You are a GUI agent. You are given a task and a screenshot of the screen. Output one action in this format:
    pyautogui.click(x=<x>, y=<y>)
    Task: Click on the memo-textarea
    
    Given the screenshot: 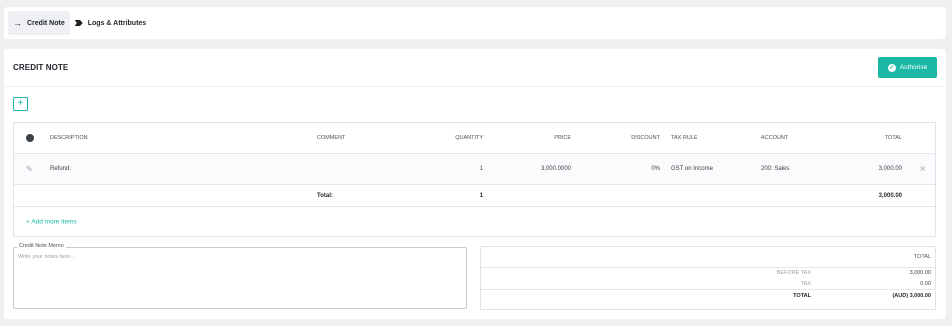 What is the action you would take?
    pyautogui.click(x=238, y=279)
    